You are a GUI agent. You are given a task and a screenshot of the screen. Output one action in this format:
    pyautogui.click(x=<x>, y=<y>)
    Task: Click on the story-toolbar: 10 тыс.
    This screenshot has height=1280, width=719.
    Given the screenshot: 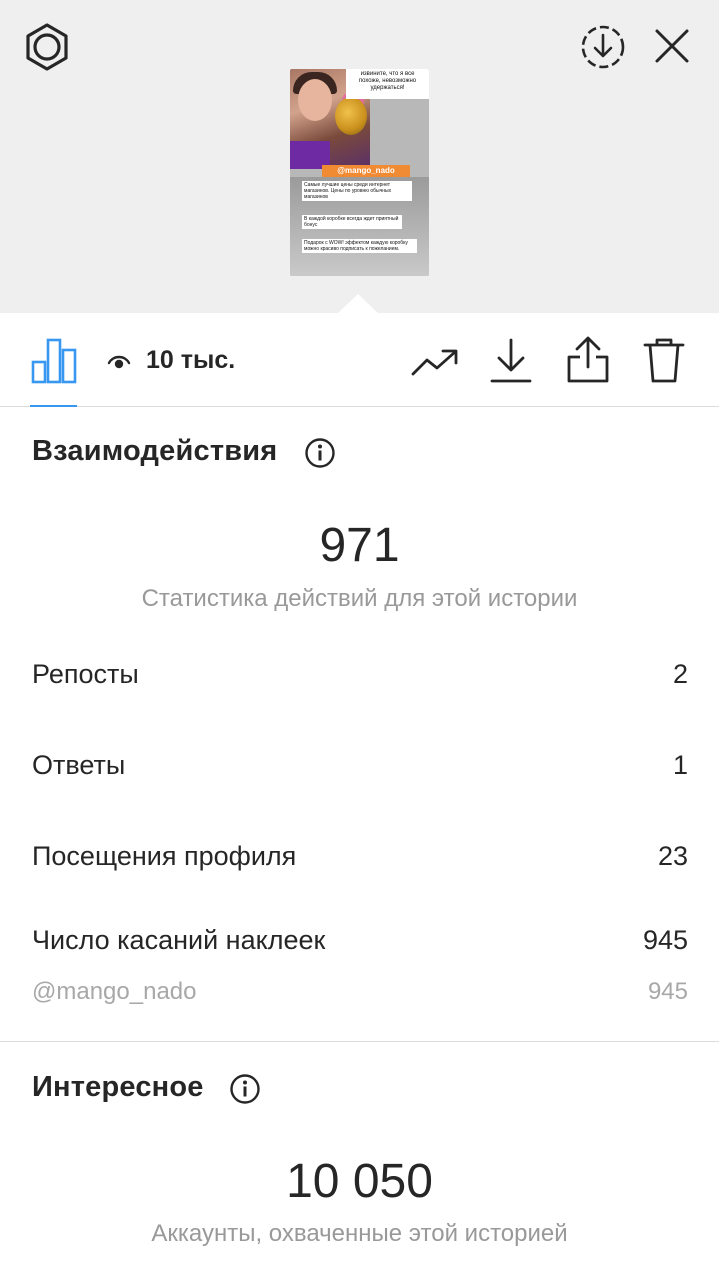 What is the action you would take?
    pyautogui.click(x=359, y=360)
    